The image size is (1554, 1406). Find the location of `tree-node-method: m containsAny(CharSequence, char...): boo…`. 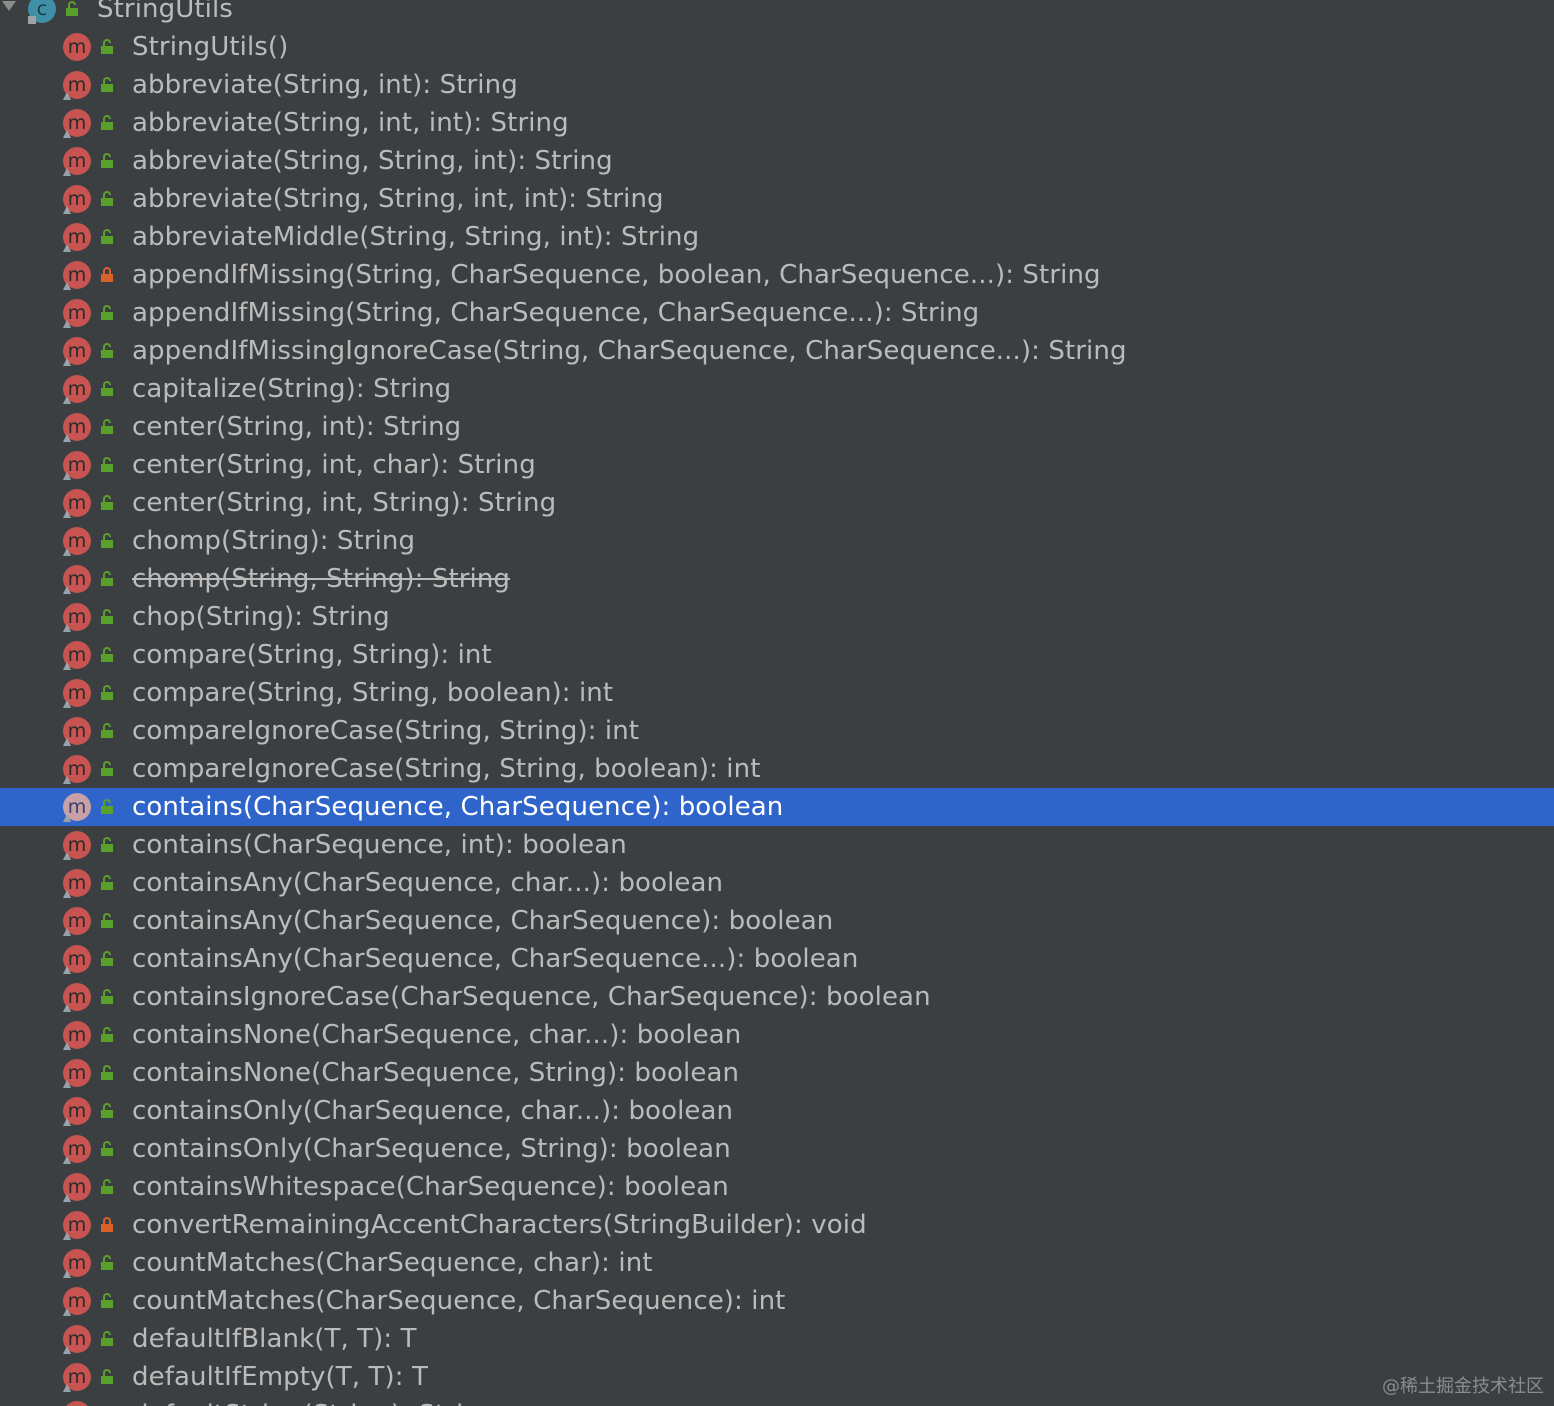

tree-node-method: m containsAny(CharSequence, char...): boo… is located at coordinates (777, 883).